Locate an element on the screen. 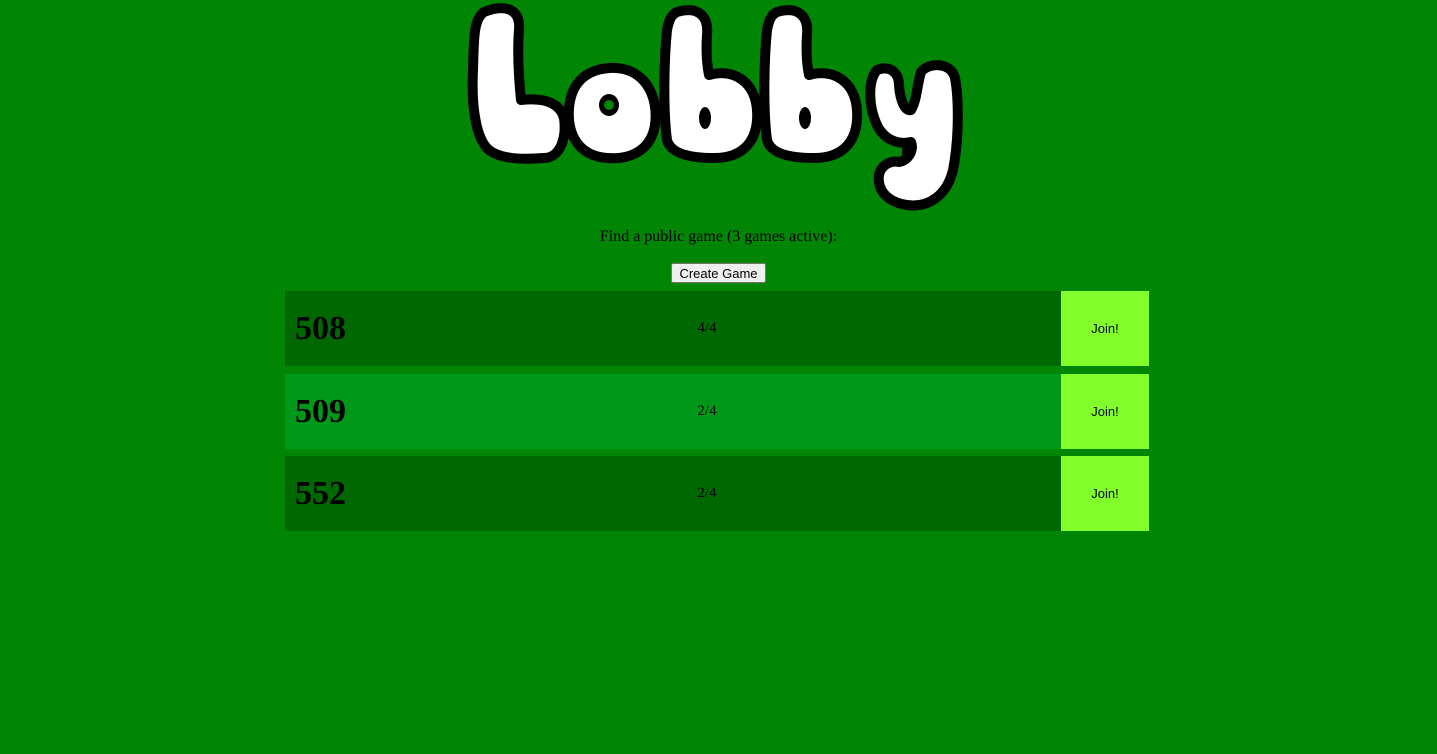  game-row: 508 4/4 Join! is located at coordinates (717, 328).